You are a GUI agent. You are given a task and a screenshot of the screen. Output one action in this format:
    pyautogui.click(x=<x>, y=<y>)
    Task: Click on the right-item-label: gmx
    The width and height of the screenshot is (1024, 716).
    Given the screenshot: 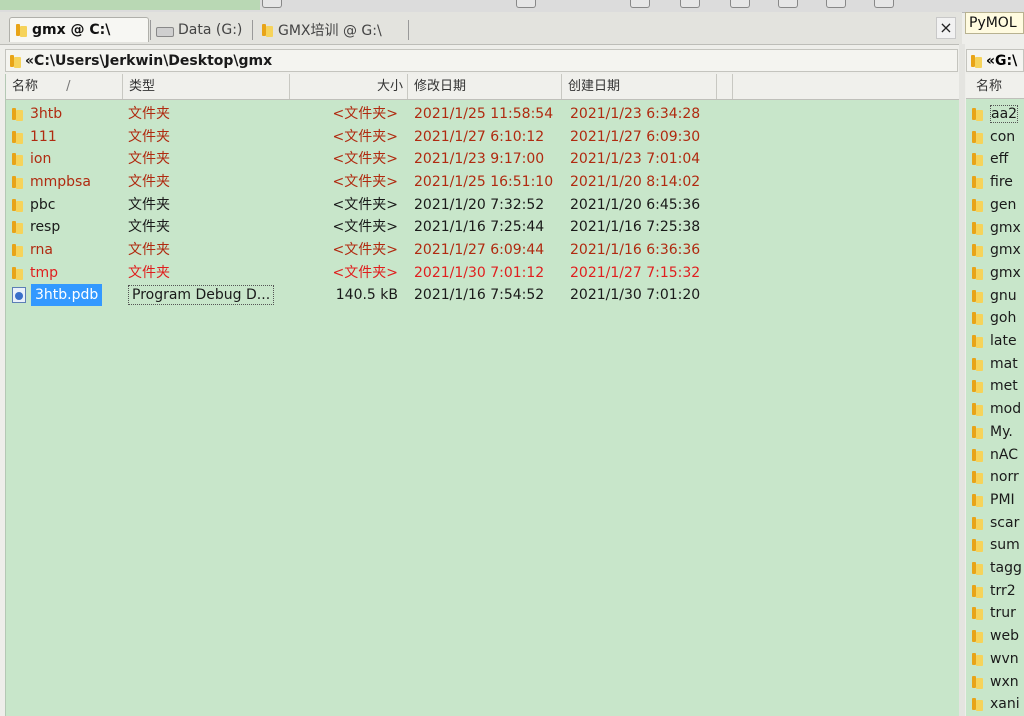 What is the action you would take?
    pyautogui.click(x=1005, y=272)
    